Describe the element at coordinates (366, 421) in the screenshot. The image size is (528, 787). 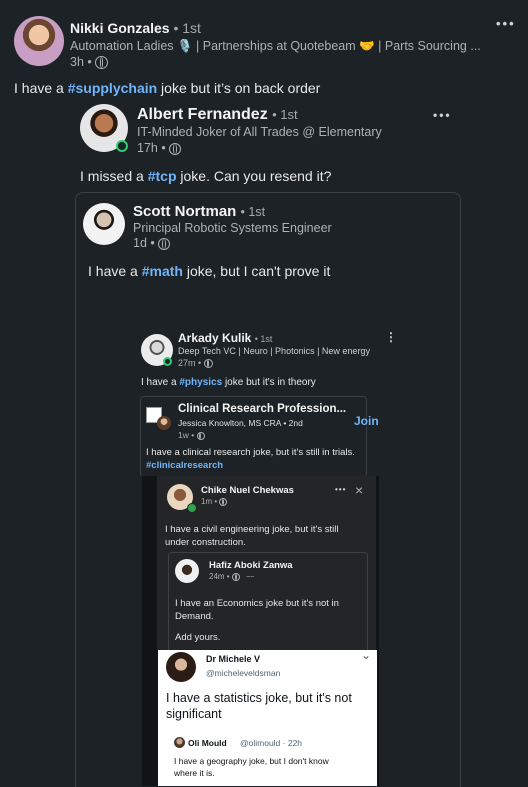
I see `join-button: Join` at that location.